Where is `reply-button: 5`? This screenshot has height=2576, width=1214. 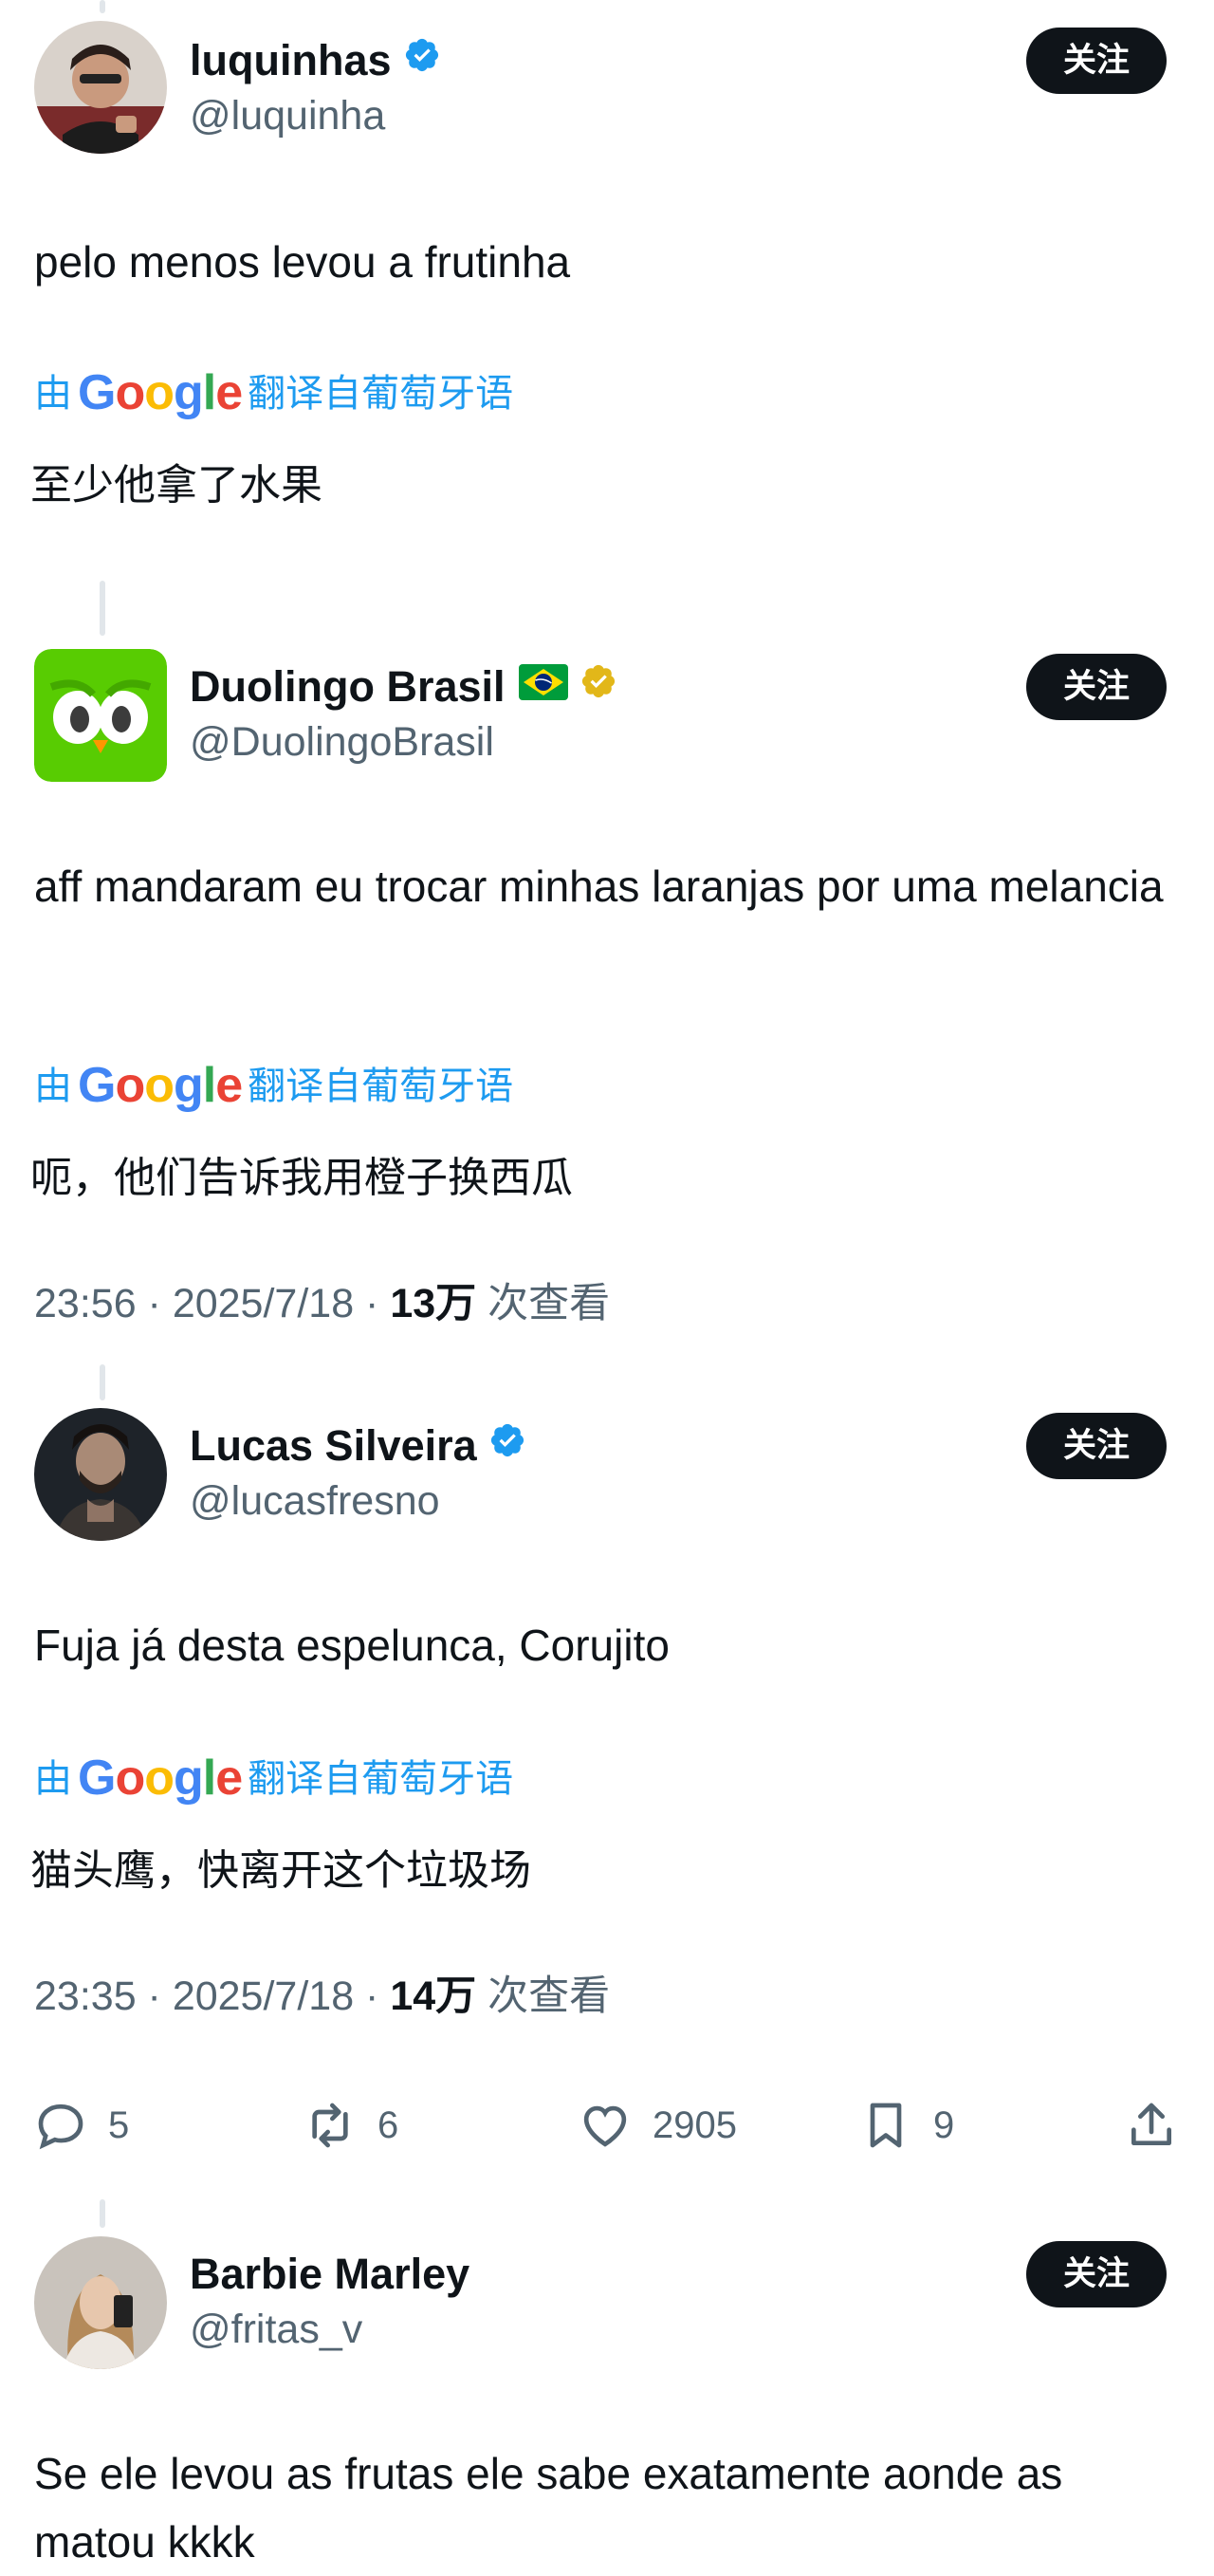 reply-button: 5 is located at coordinates (81, 2125).